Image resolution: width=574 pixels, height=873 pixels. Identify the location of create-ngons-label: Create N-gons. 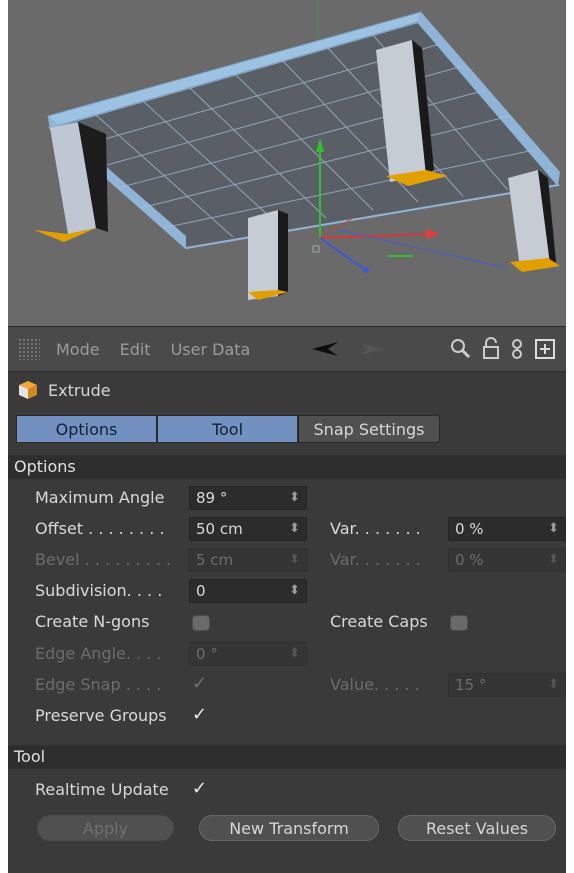
(92, 621).